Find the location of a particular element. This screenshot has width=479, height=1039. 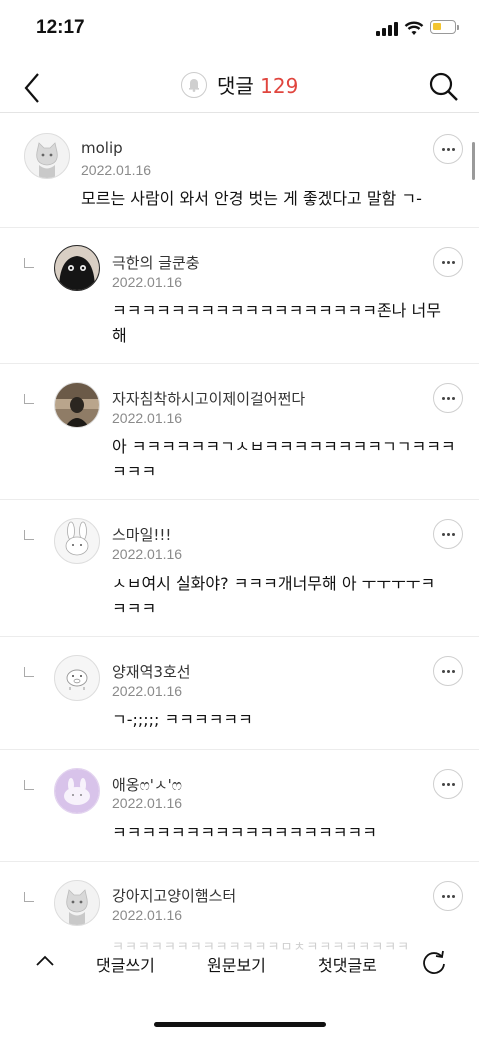

comment-line: ㄱ-;;;;; ㅋㅋㅋㅋㅋㅋ is located at coordinates (182, 719).